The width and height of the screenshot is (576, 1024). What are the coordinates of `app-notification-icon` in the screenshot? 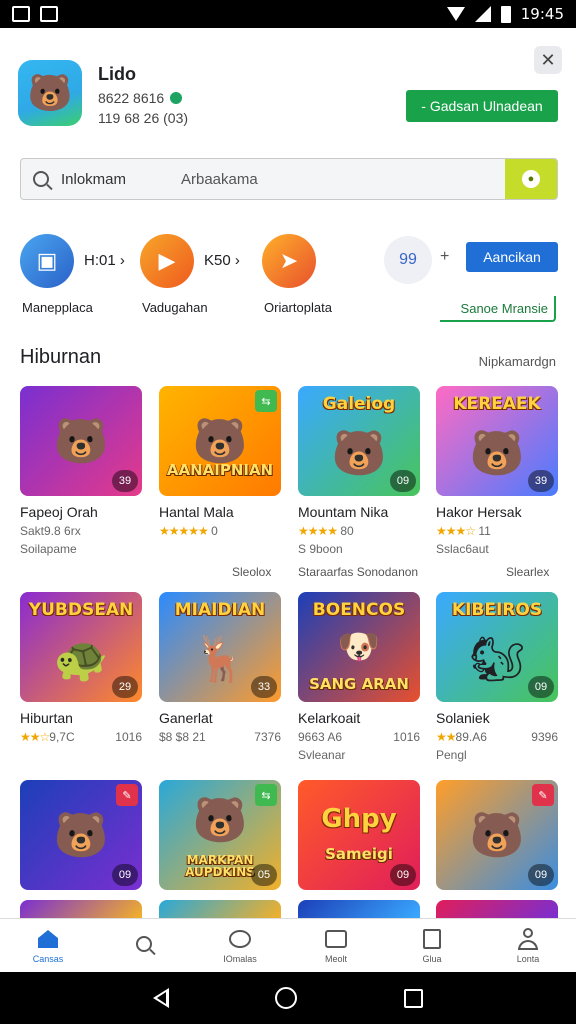 It's located at (49, 14).